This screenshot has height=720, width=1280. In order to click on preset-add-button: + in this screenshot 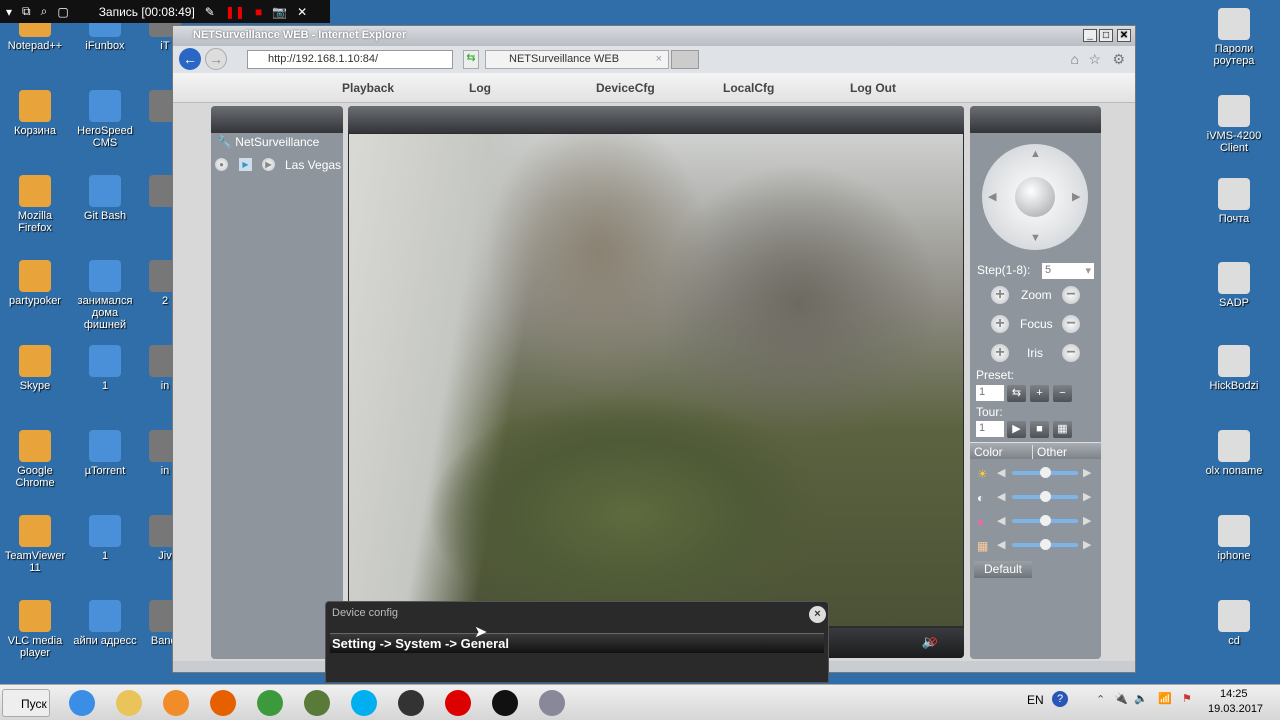, I will do `click(1039, 393)`.